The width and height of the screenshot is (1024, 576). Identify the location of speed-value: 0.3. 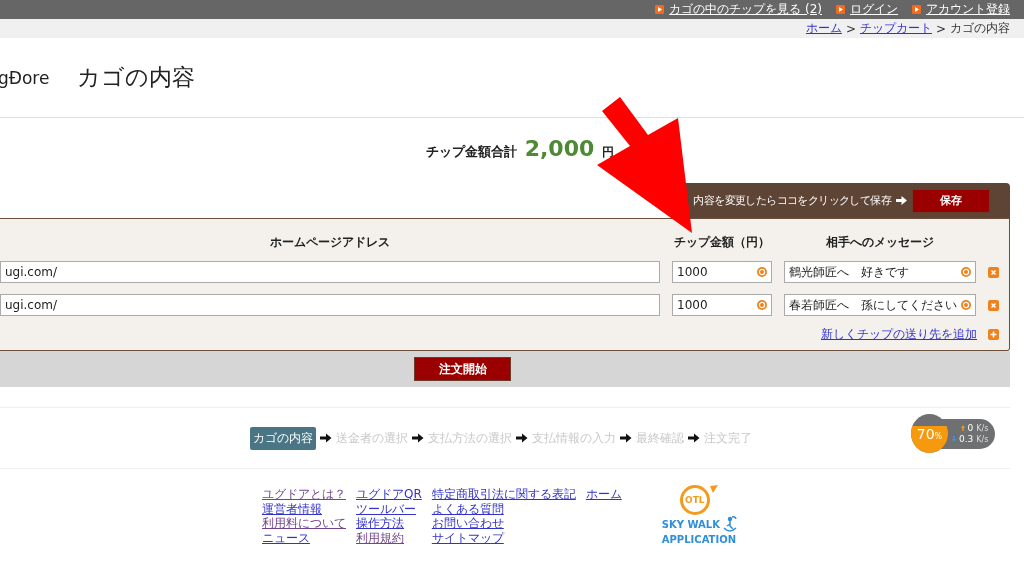
(966, 439).